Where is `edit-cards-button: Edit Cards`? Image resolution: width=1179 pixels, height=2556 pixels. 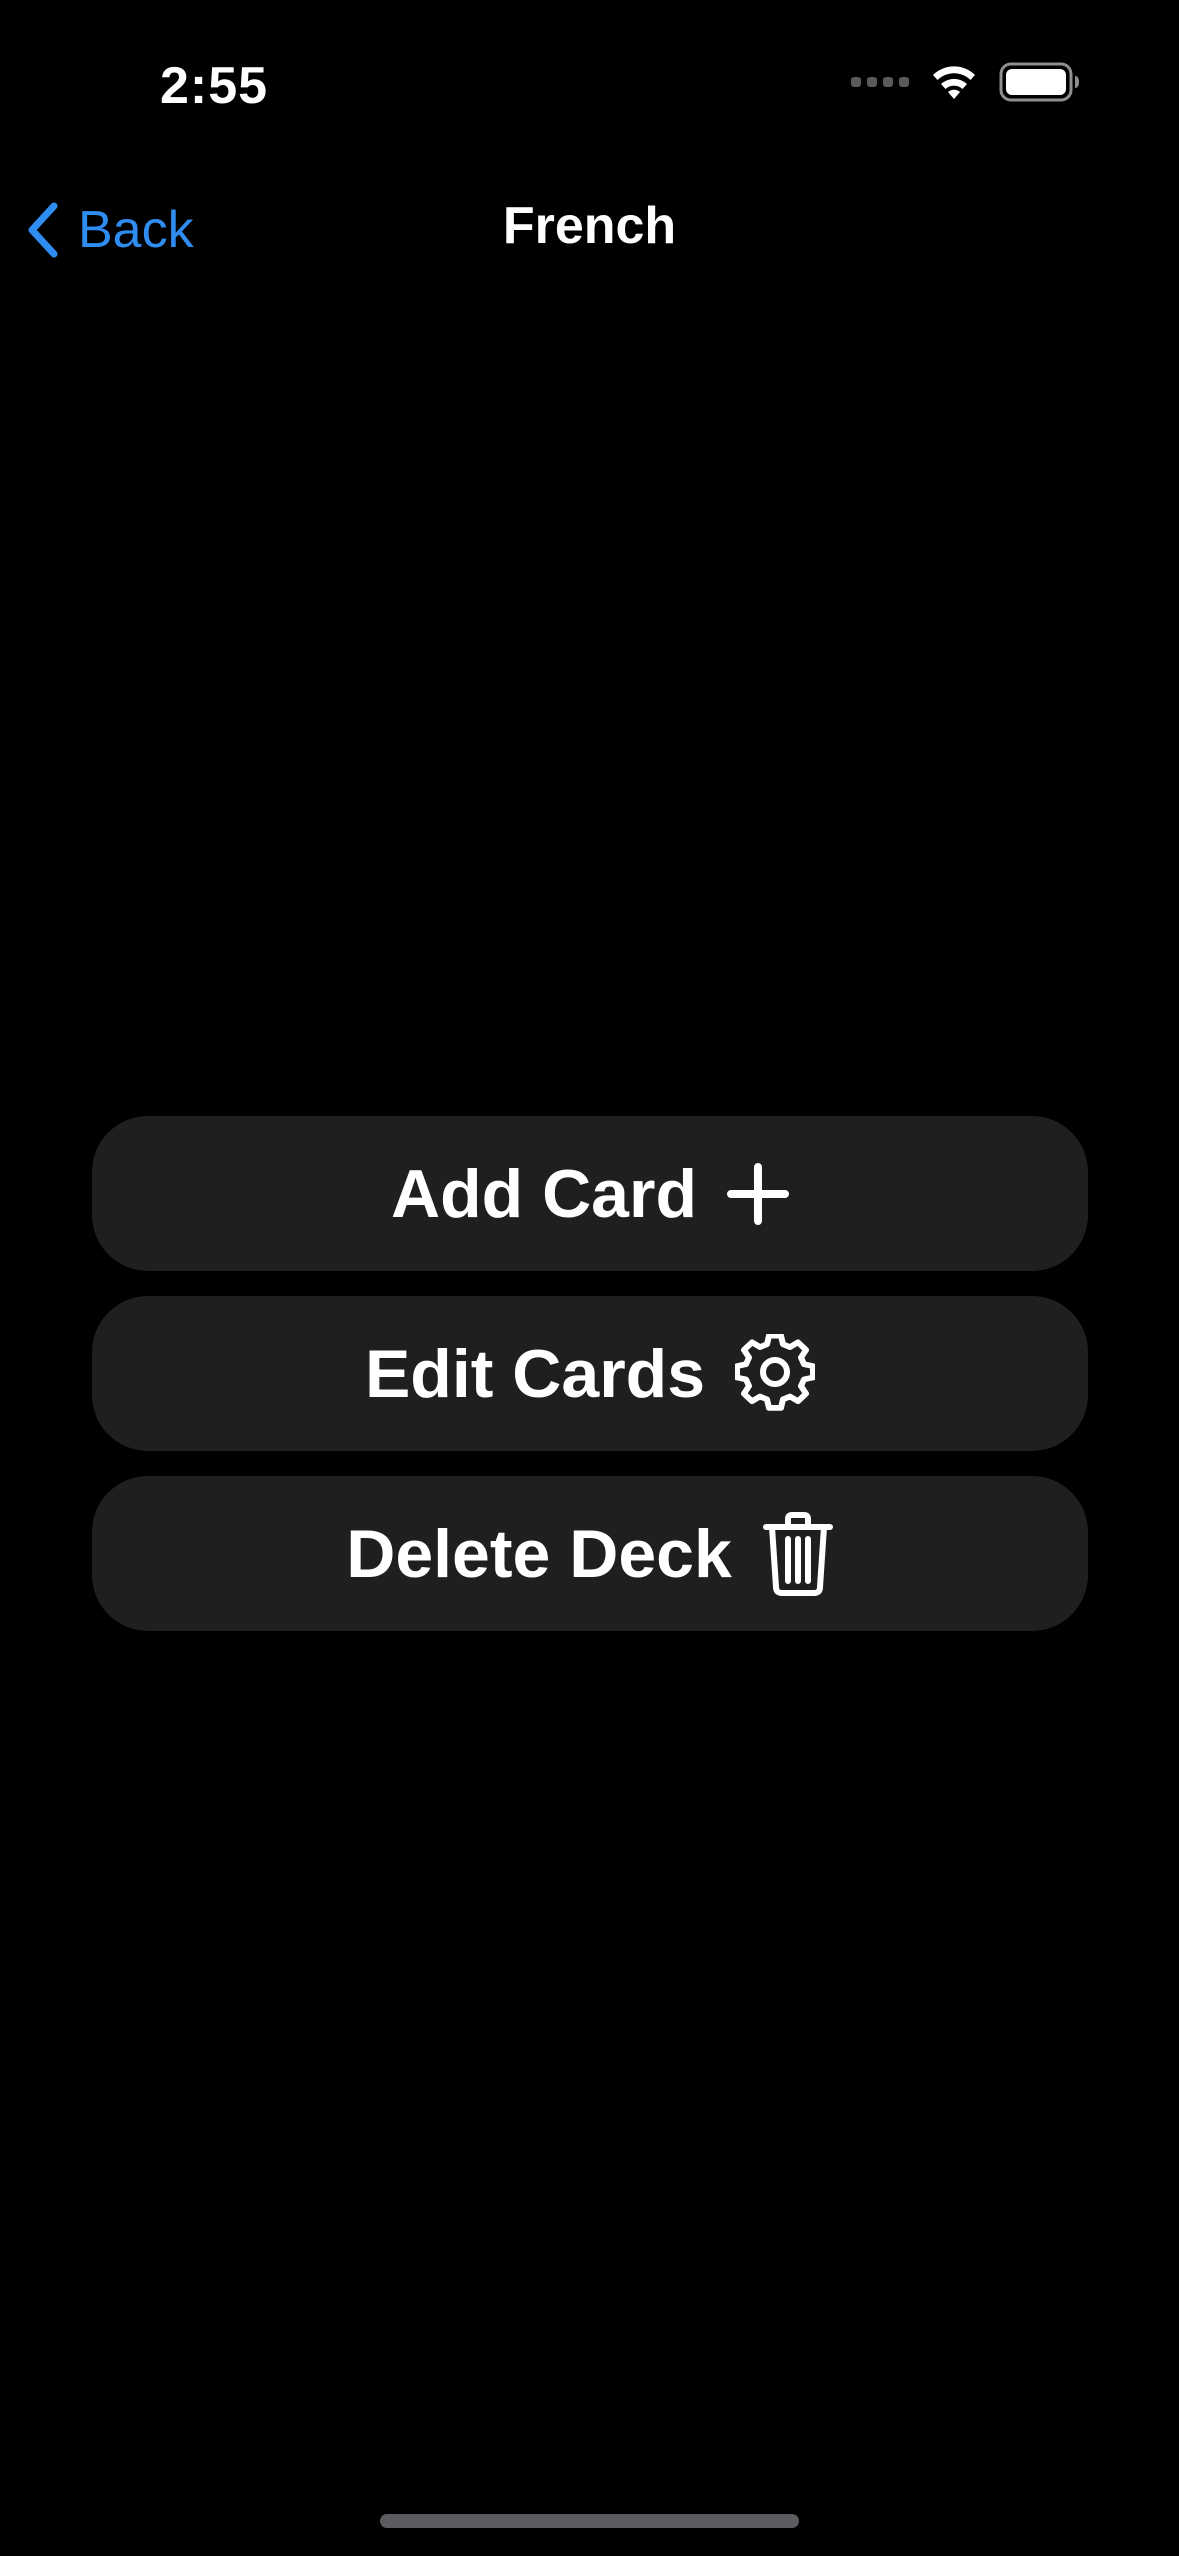 edit-cards-button: Edit Cards is located at coordinates (590, 1373).